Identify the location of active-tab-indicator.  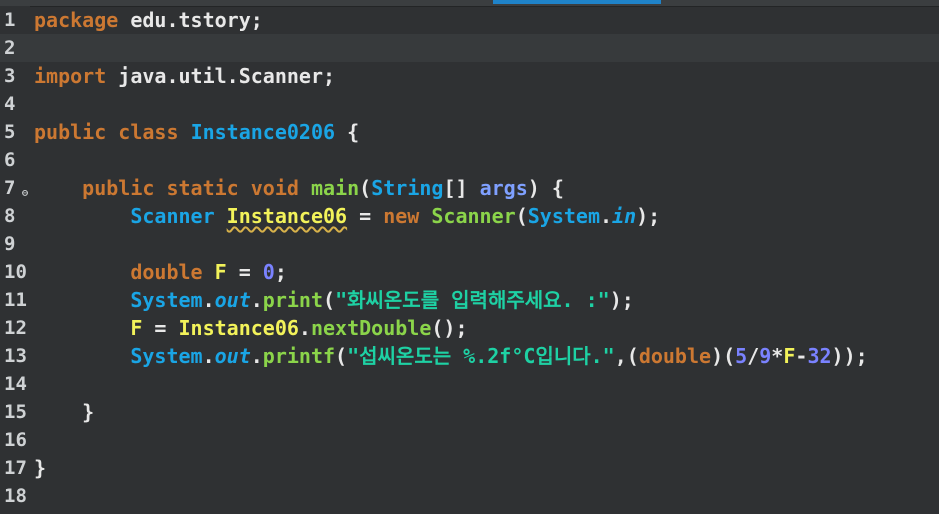
(577, 2).